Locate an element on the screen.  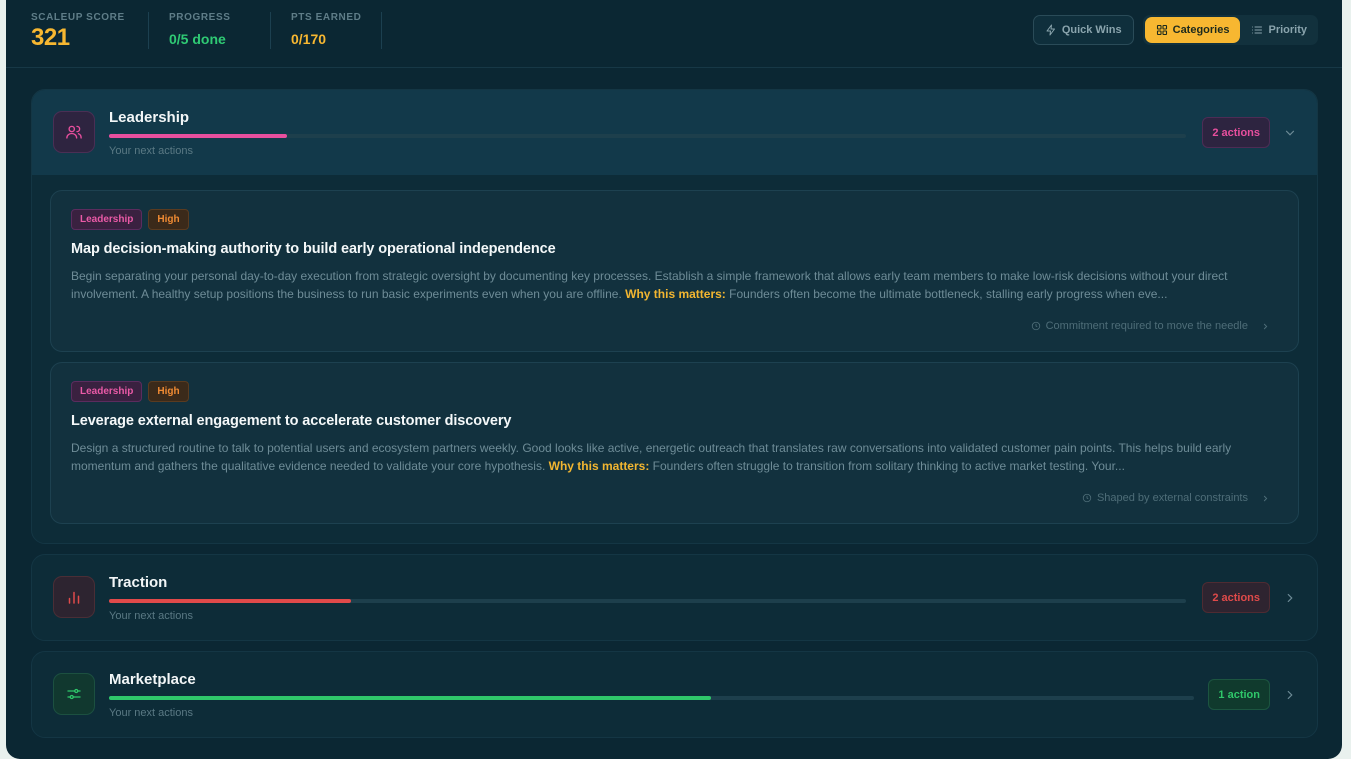
view-toolbar: Quick Wins Categories Priority is located at coordinates (1175, 30).